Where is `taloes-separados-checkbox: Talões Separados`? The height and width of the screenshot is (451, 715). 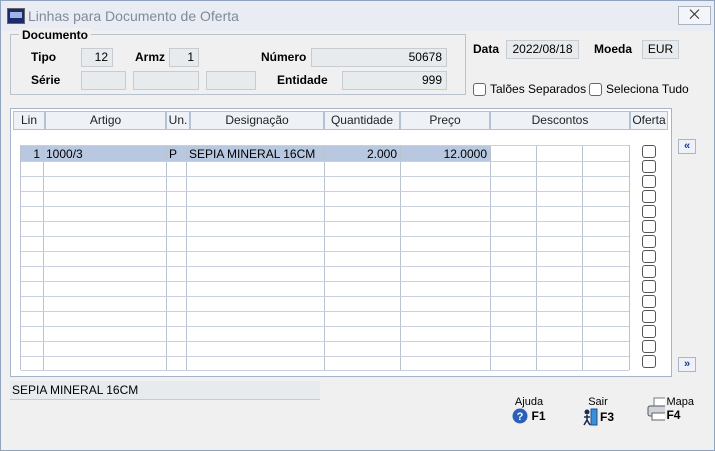
taloes-separados-checkbox: Talões Separados is located at coordinates (529, 89).